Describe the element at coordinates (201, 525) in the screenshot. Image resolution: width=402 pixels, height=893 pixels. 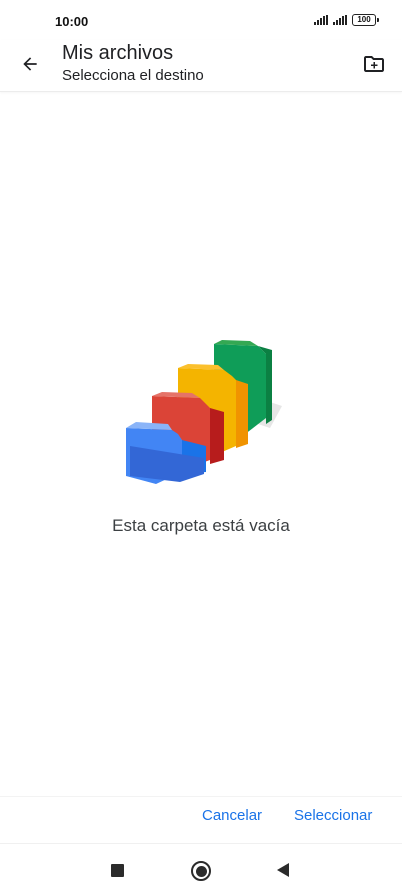
I see `empty-folder-message: Esta carpeta está vacía` at that location.